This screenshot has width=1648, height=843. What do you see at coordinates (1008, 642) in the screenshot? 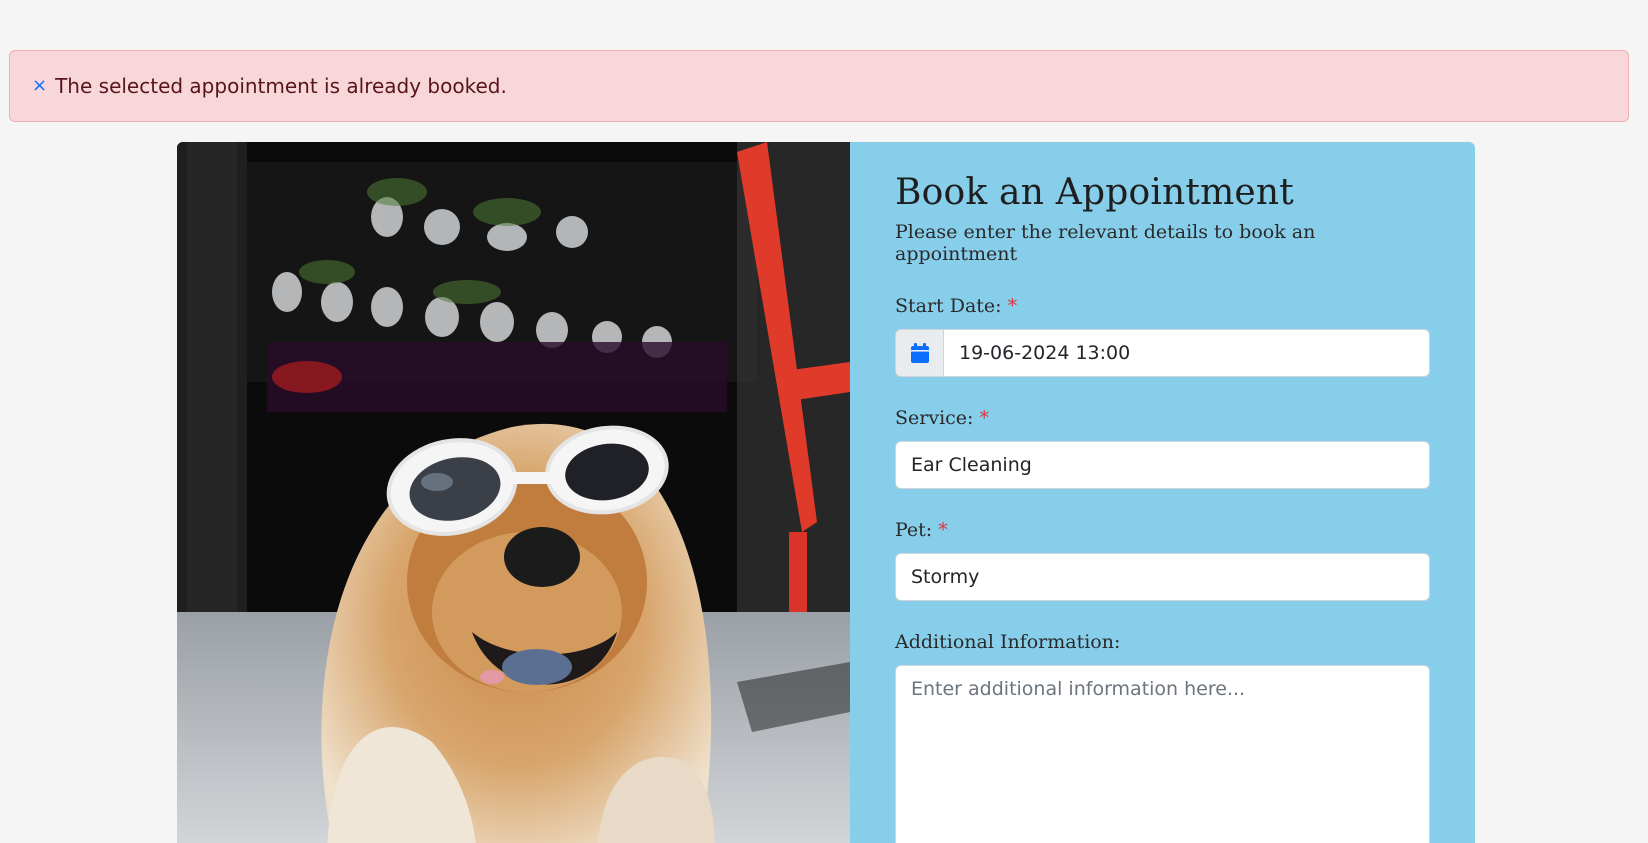
I see `additional-info-label: Additional Information:` at bounding box center [1008, 642].